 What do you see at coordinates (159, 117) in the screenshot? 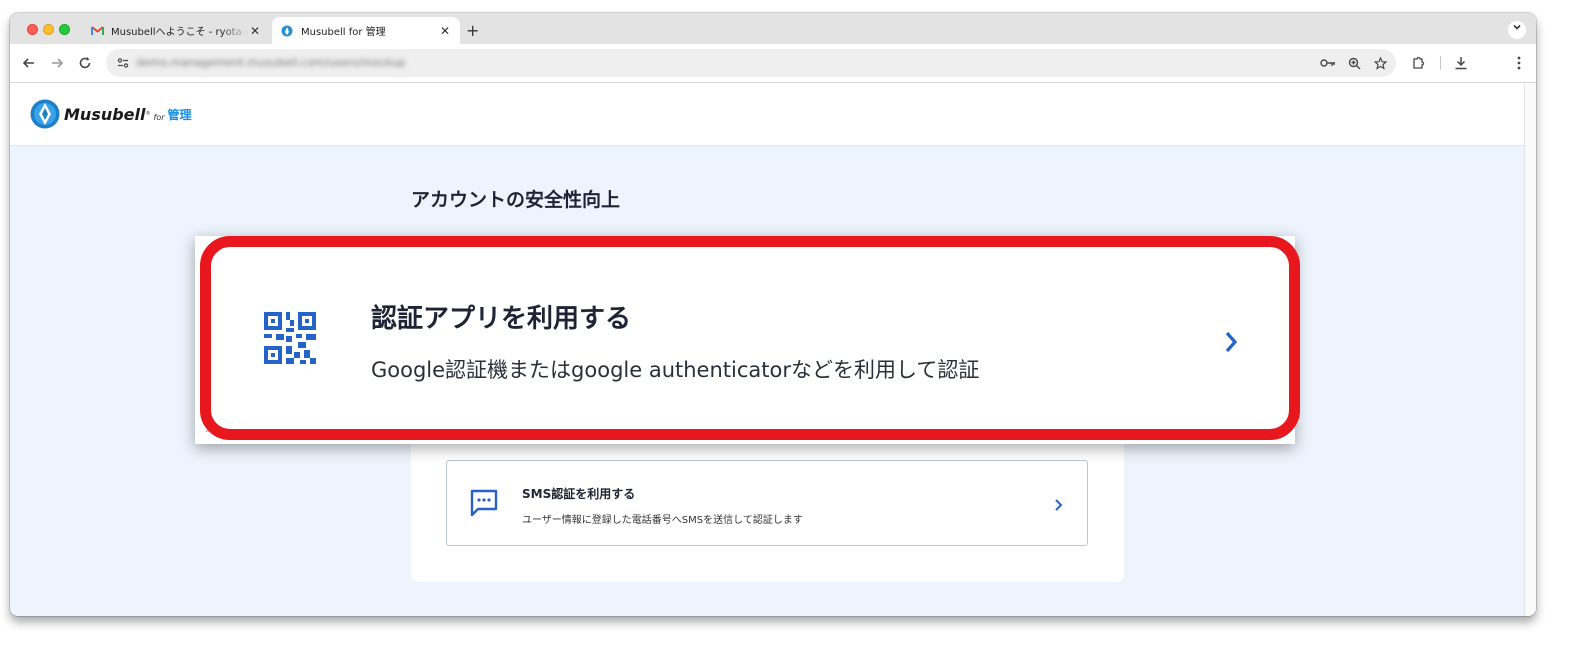
I see `logo-for: for` at bounding box center [159, 117].